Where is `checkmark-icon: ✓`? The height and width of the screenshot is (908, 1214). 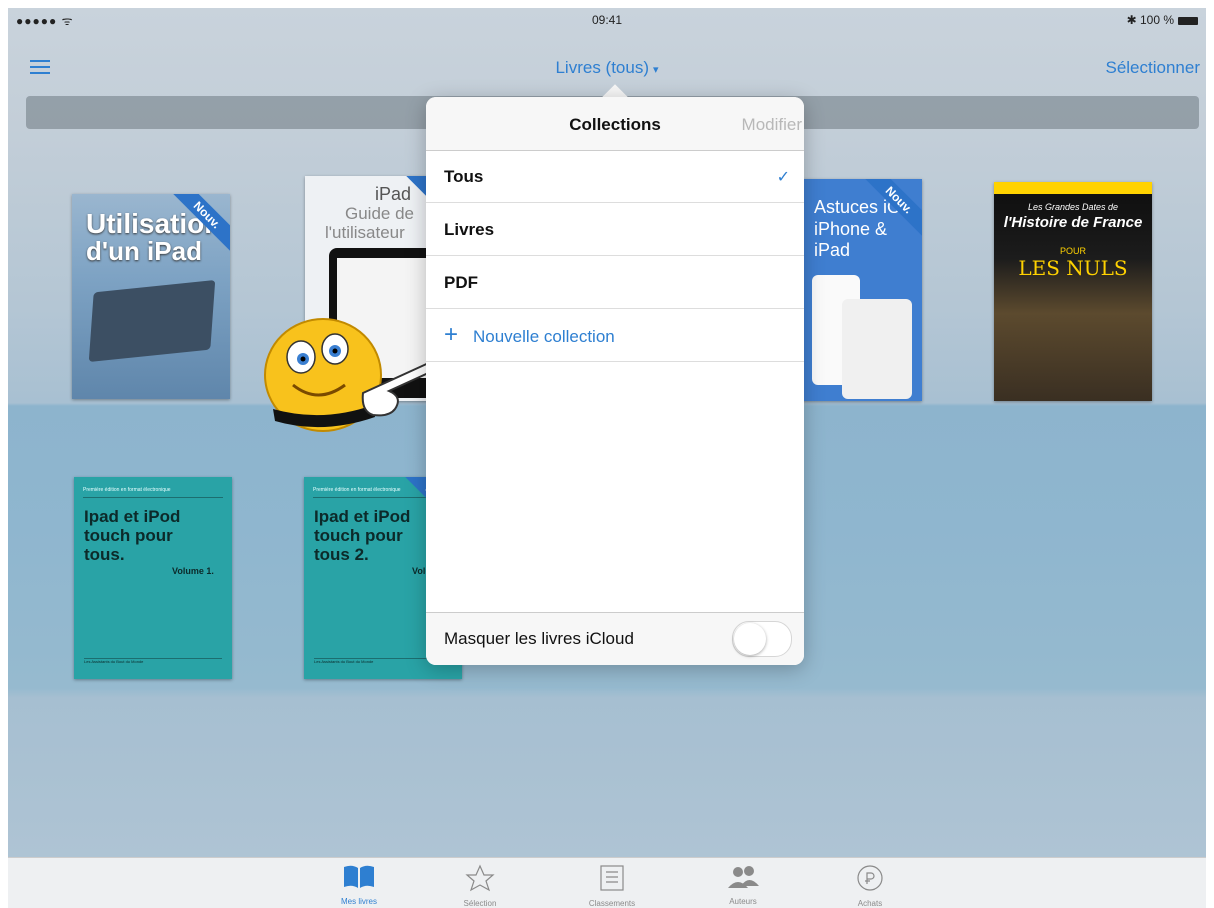
checkmark-icon: ✓ is located at coordinates (783, 177).